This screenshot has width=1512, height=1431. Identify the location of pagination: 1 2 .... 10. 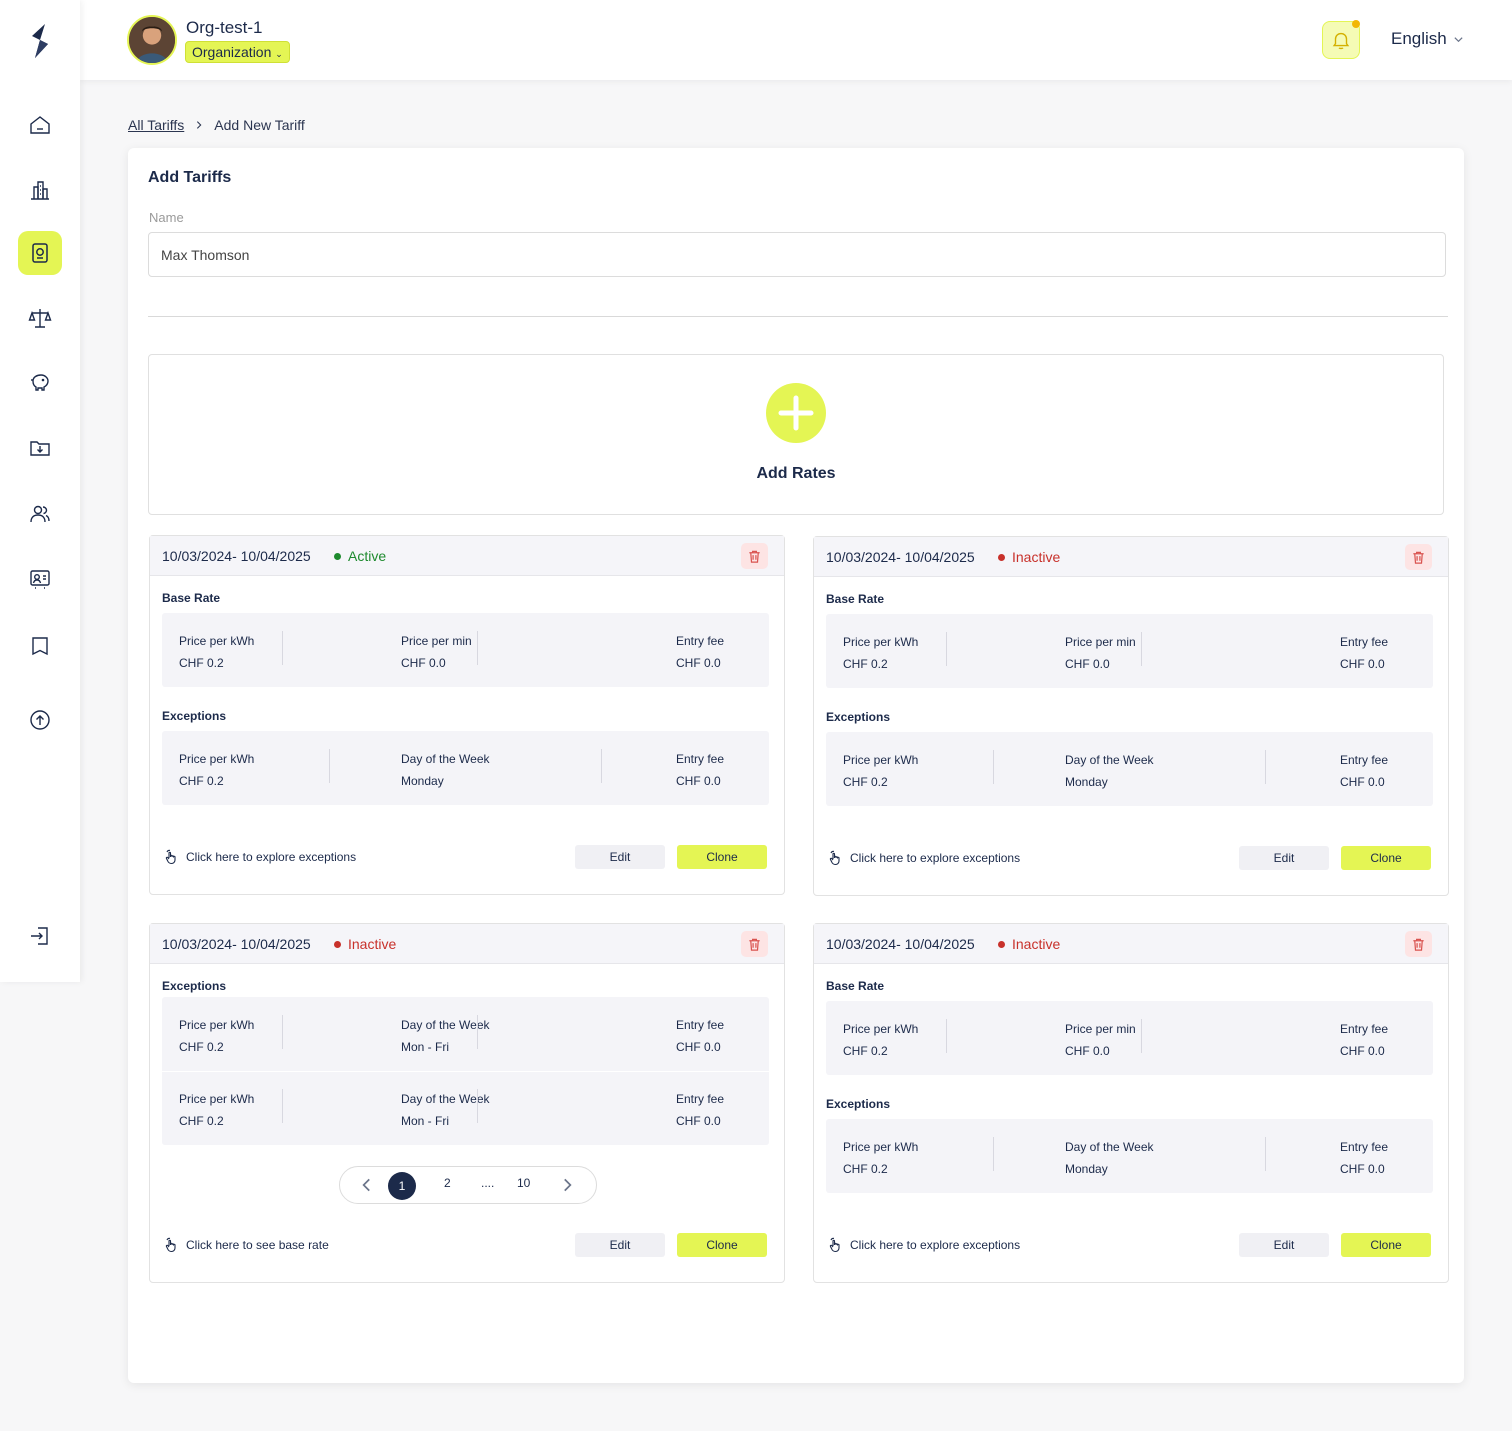
(468, 1185).